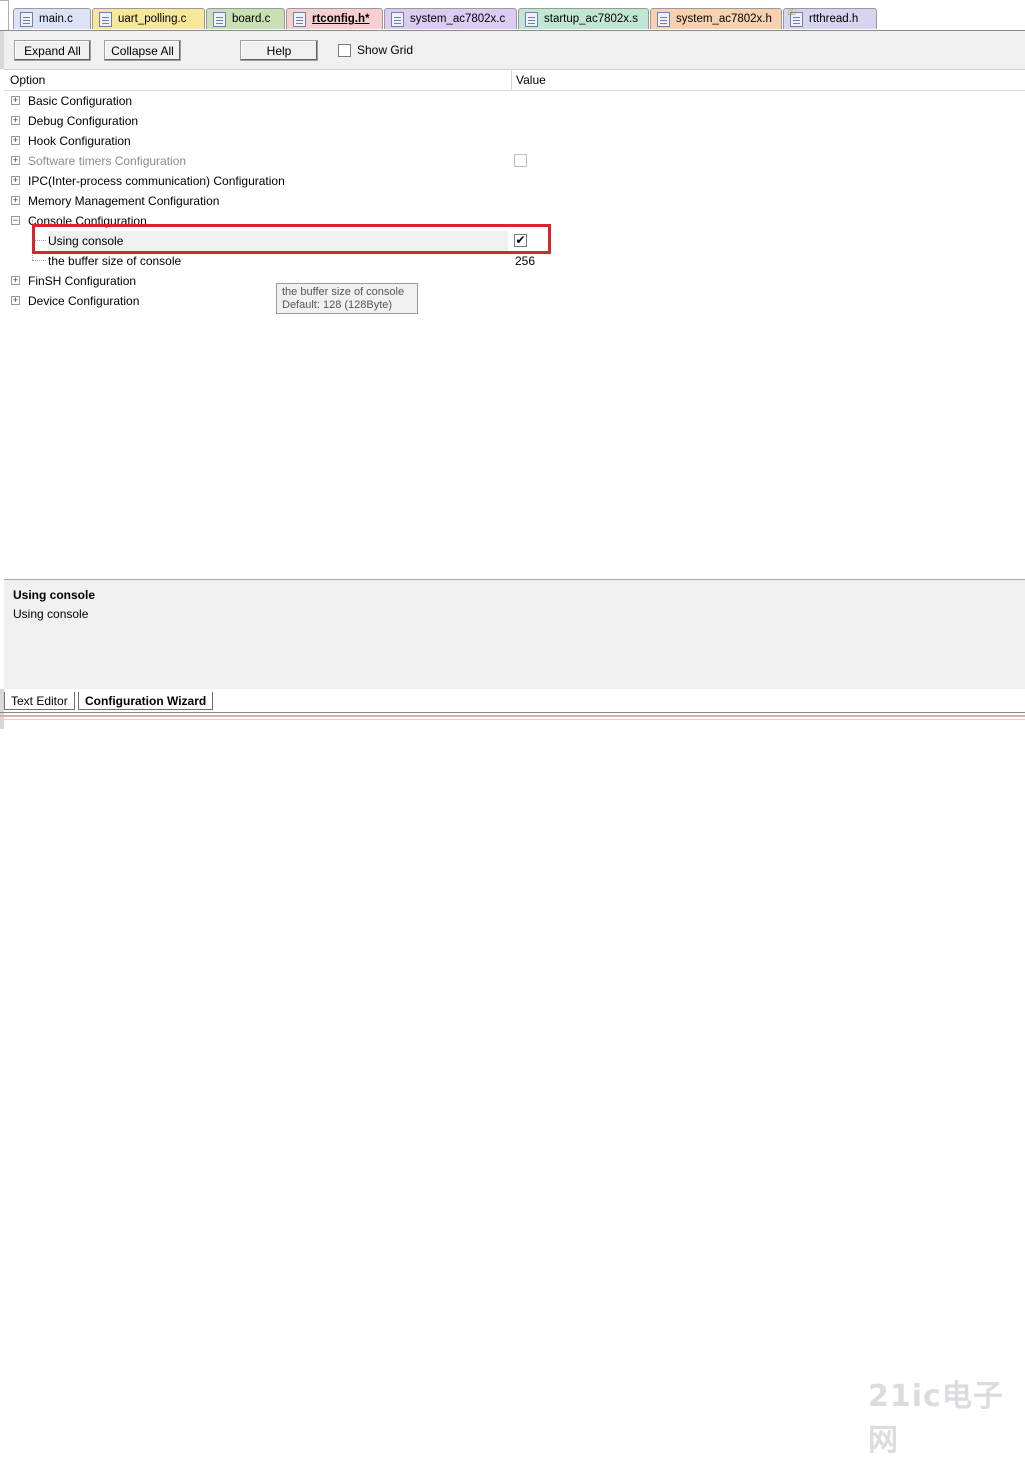  I want to click on tab-configuration-wizard: Configuration Wizard, so click(146, 701).